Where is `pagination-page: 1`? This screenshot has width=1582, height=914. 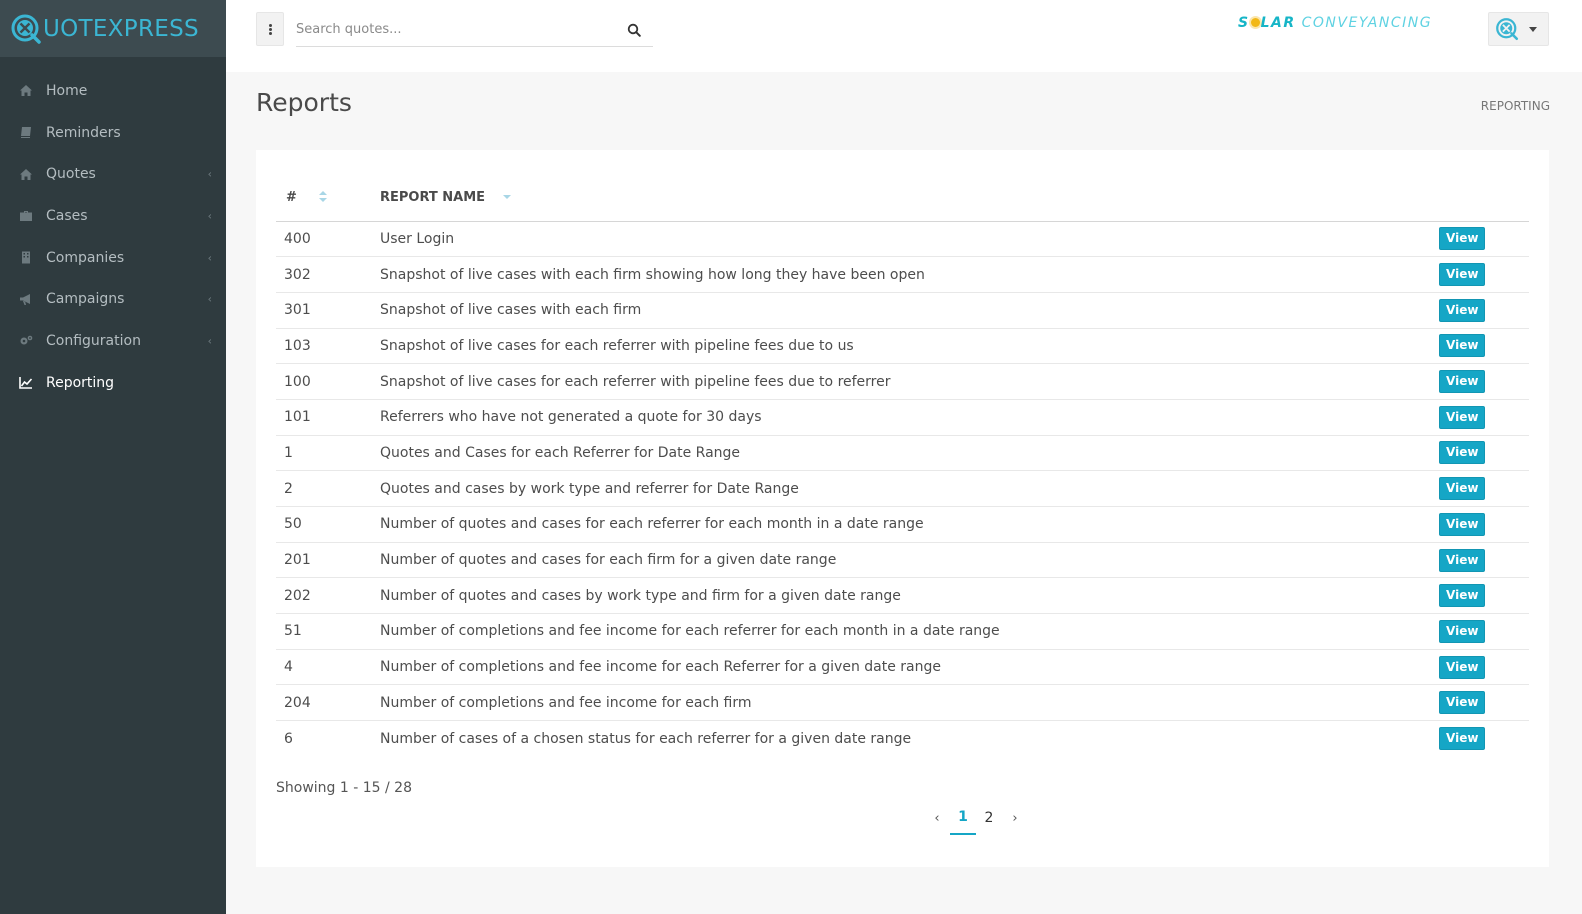
pagination-page: 1 is located at coordinates (963, 818).